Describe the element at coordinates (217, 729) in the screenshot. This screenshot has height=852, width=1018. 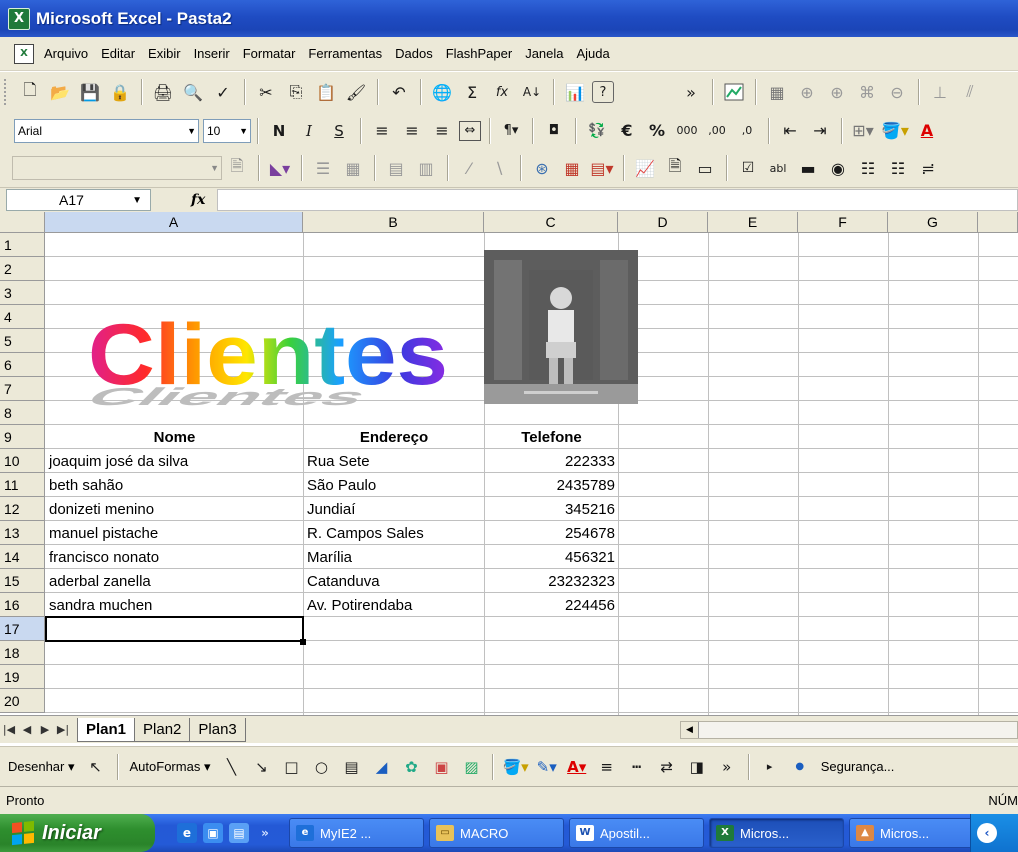
I see `sheet-tab-plan3: Plan3` at that location.